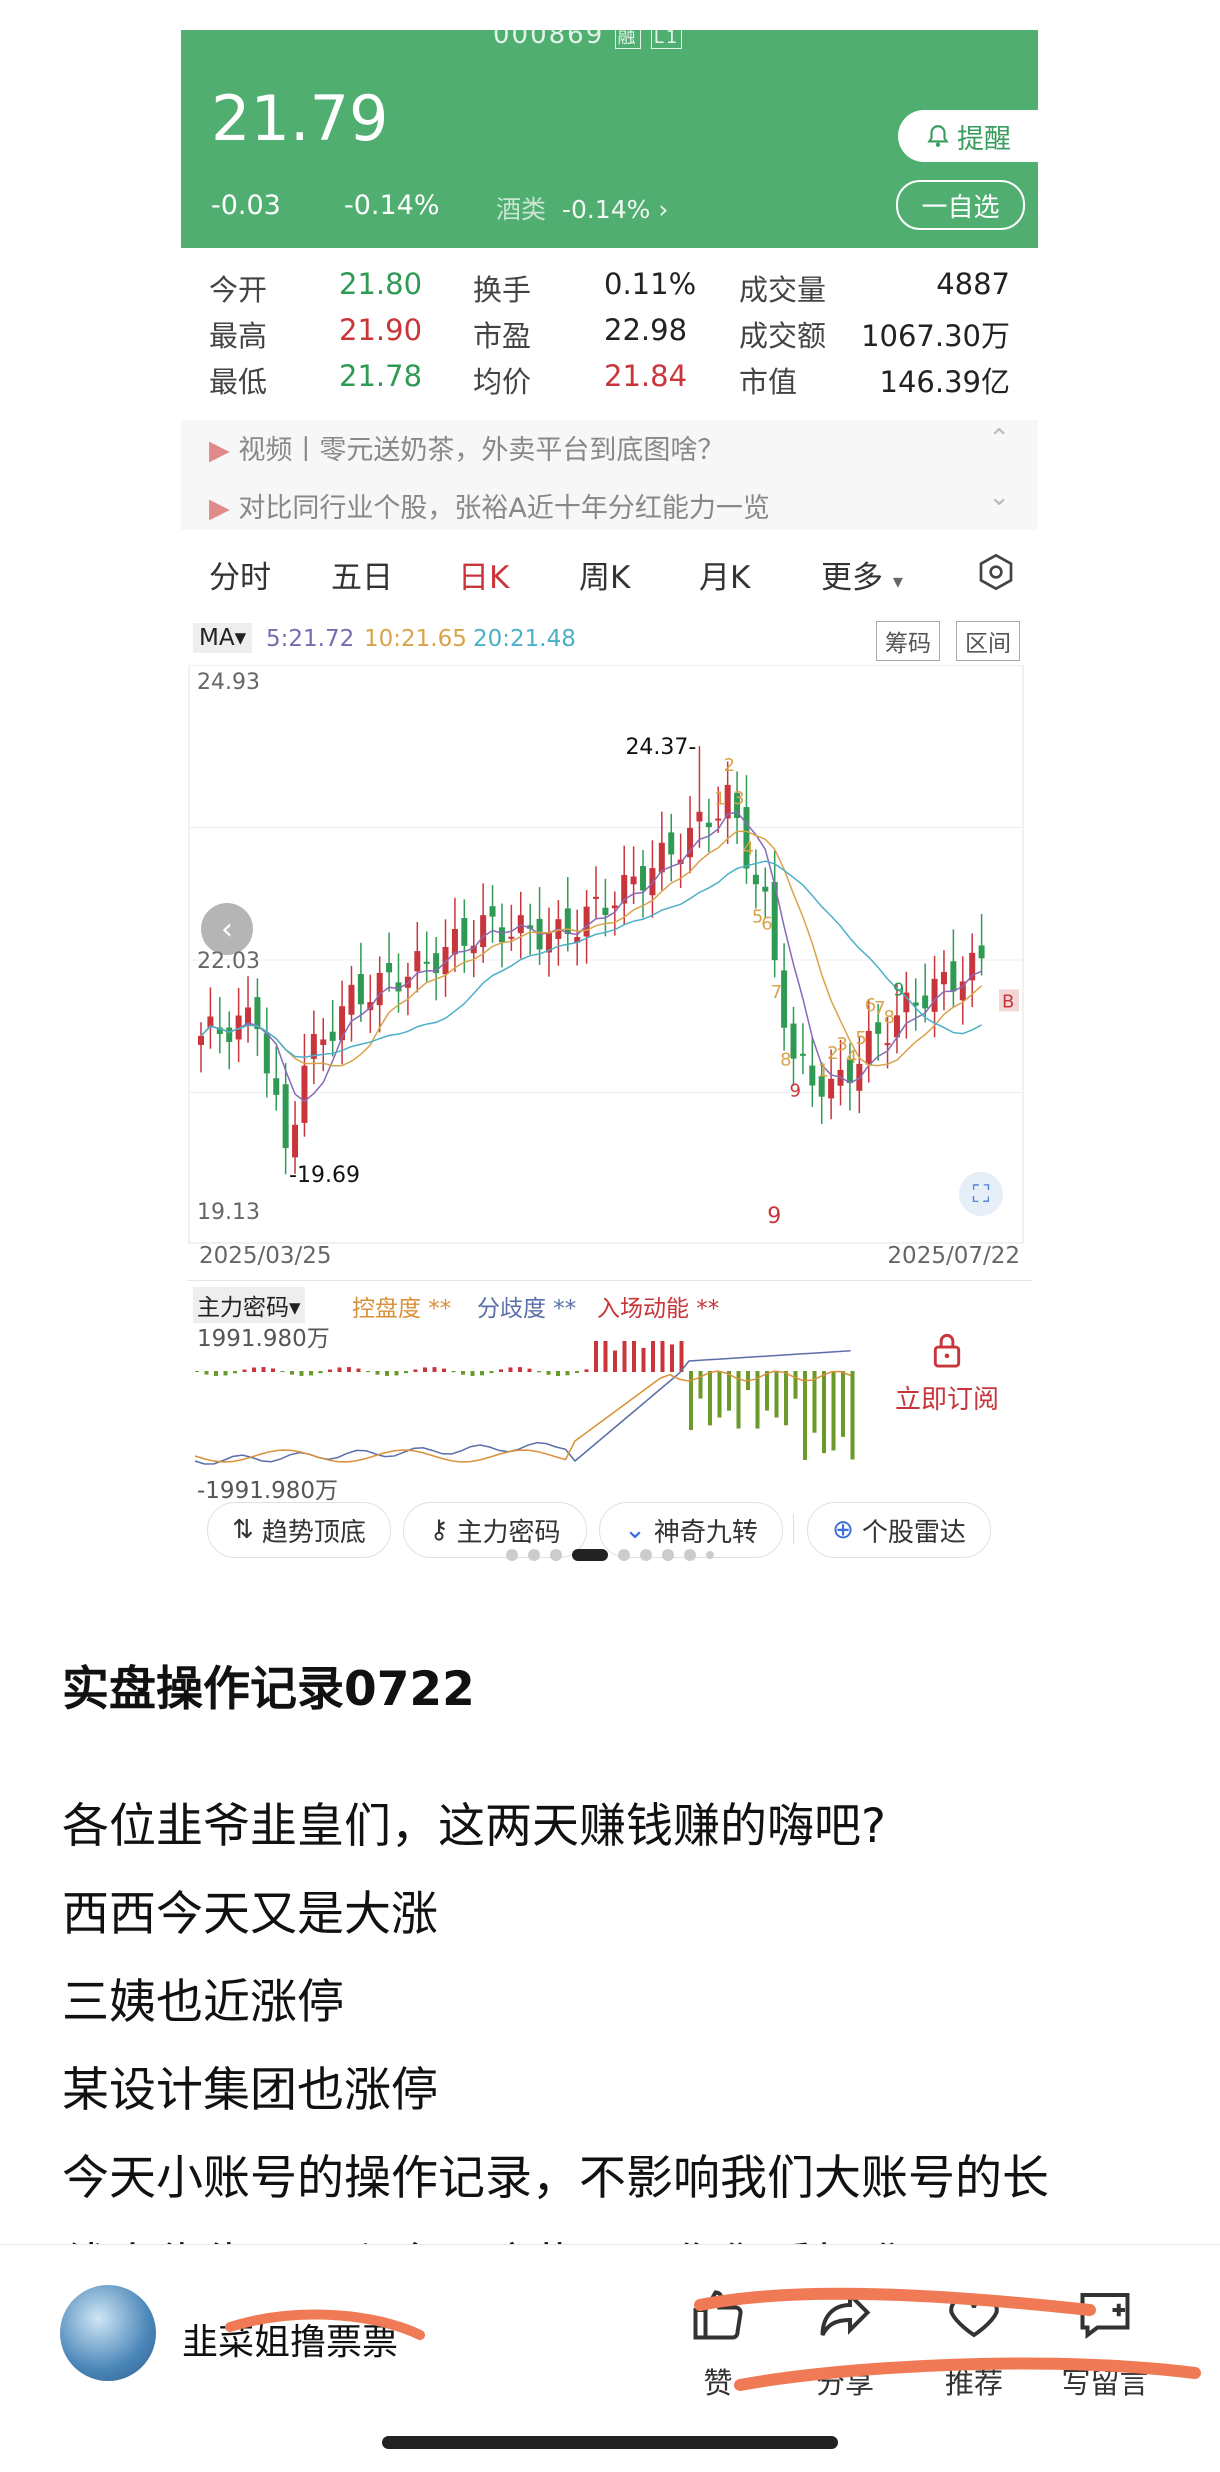  What do you see at coordinates (362, 574) in the screenshot?
I see `tab-five-day: 五日` at bounding box center [362, 574].